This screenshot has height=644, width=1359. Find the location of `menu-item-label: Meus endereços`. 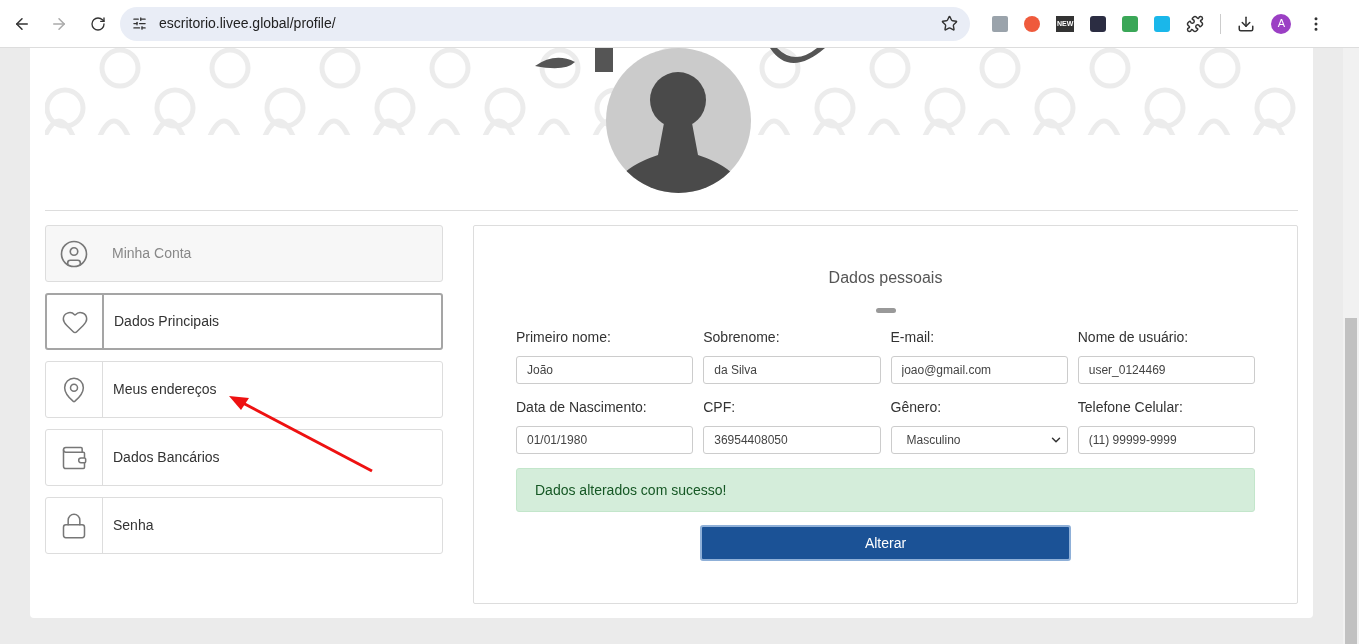

menu-item-label: Meus endereços is located at coordinates (165, 389).